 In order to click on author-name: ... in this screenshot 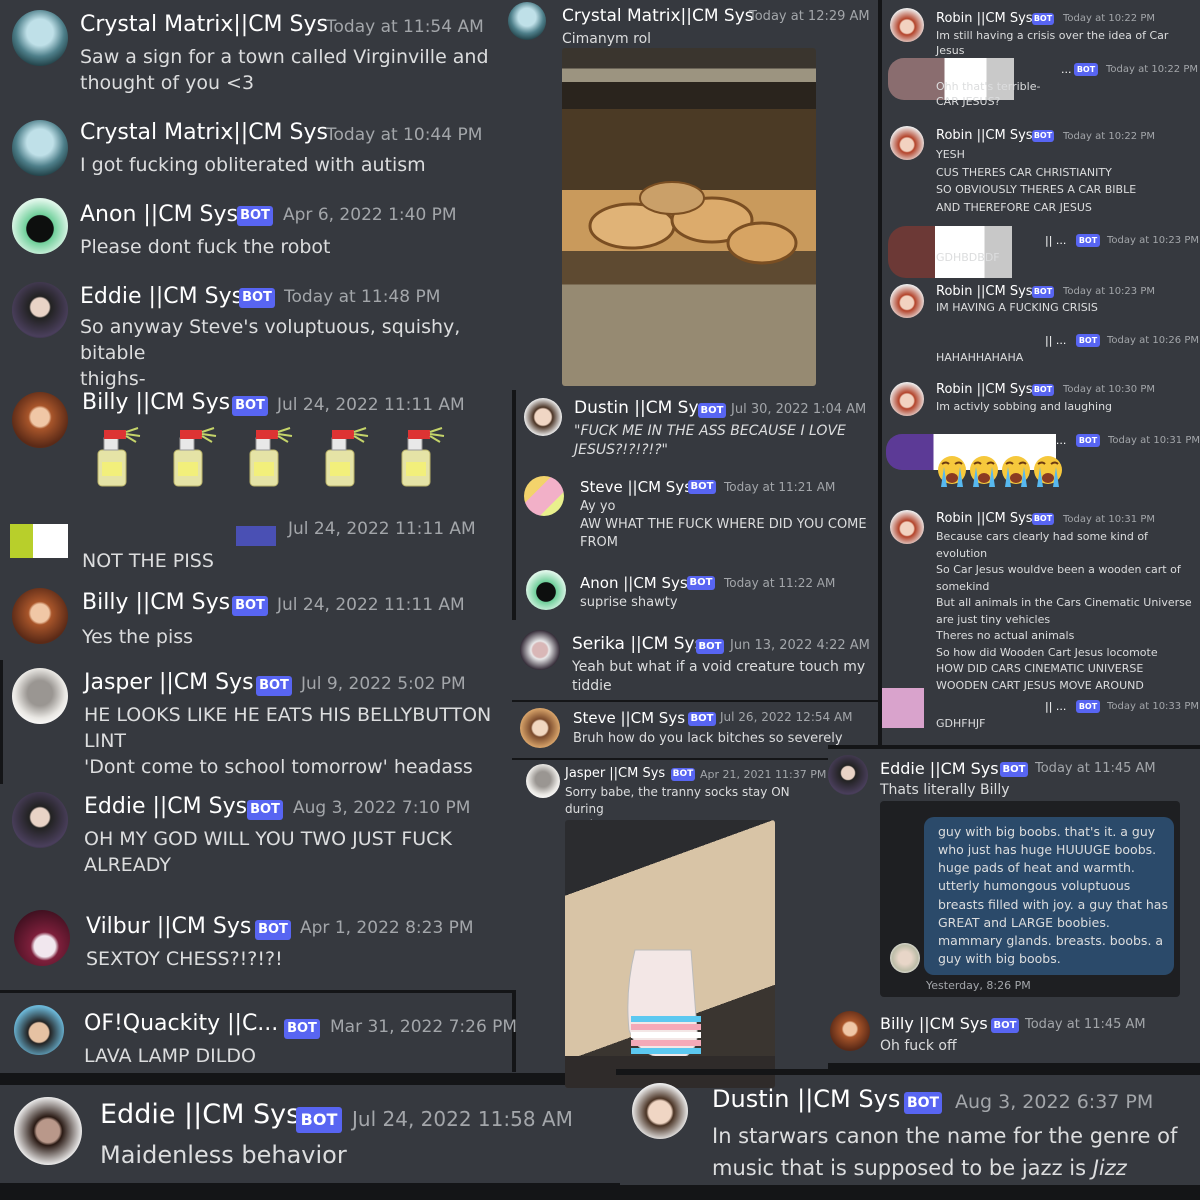, I will do `click(1066, 69)`.